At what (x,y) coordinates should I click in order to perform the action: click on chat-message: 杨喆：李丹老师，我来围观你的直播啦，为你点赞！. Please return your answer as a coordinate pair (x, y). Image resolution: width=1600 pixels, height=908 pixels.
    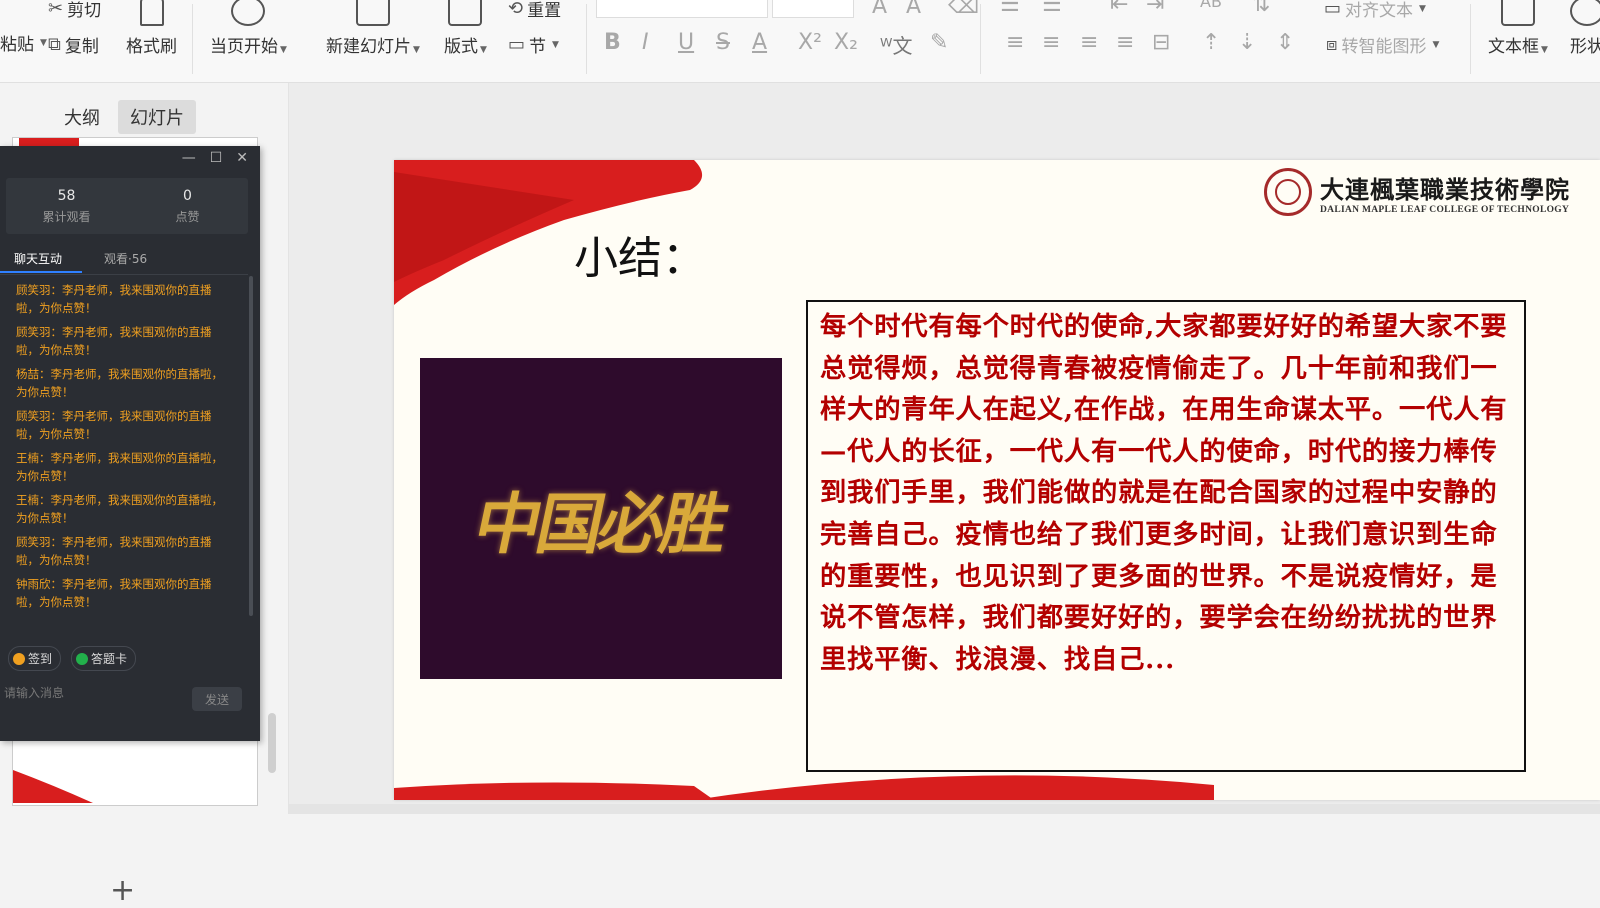
    Looking at the image, I should click on (119, 383).